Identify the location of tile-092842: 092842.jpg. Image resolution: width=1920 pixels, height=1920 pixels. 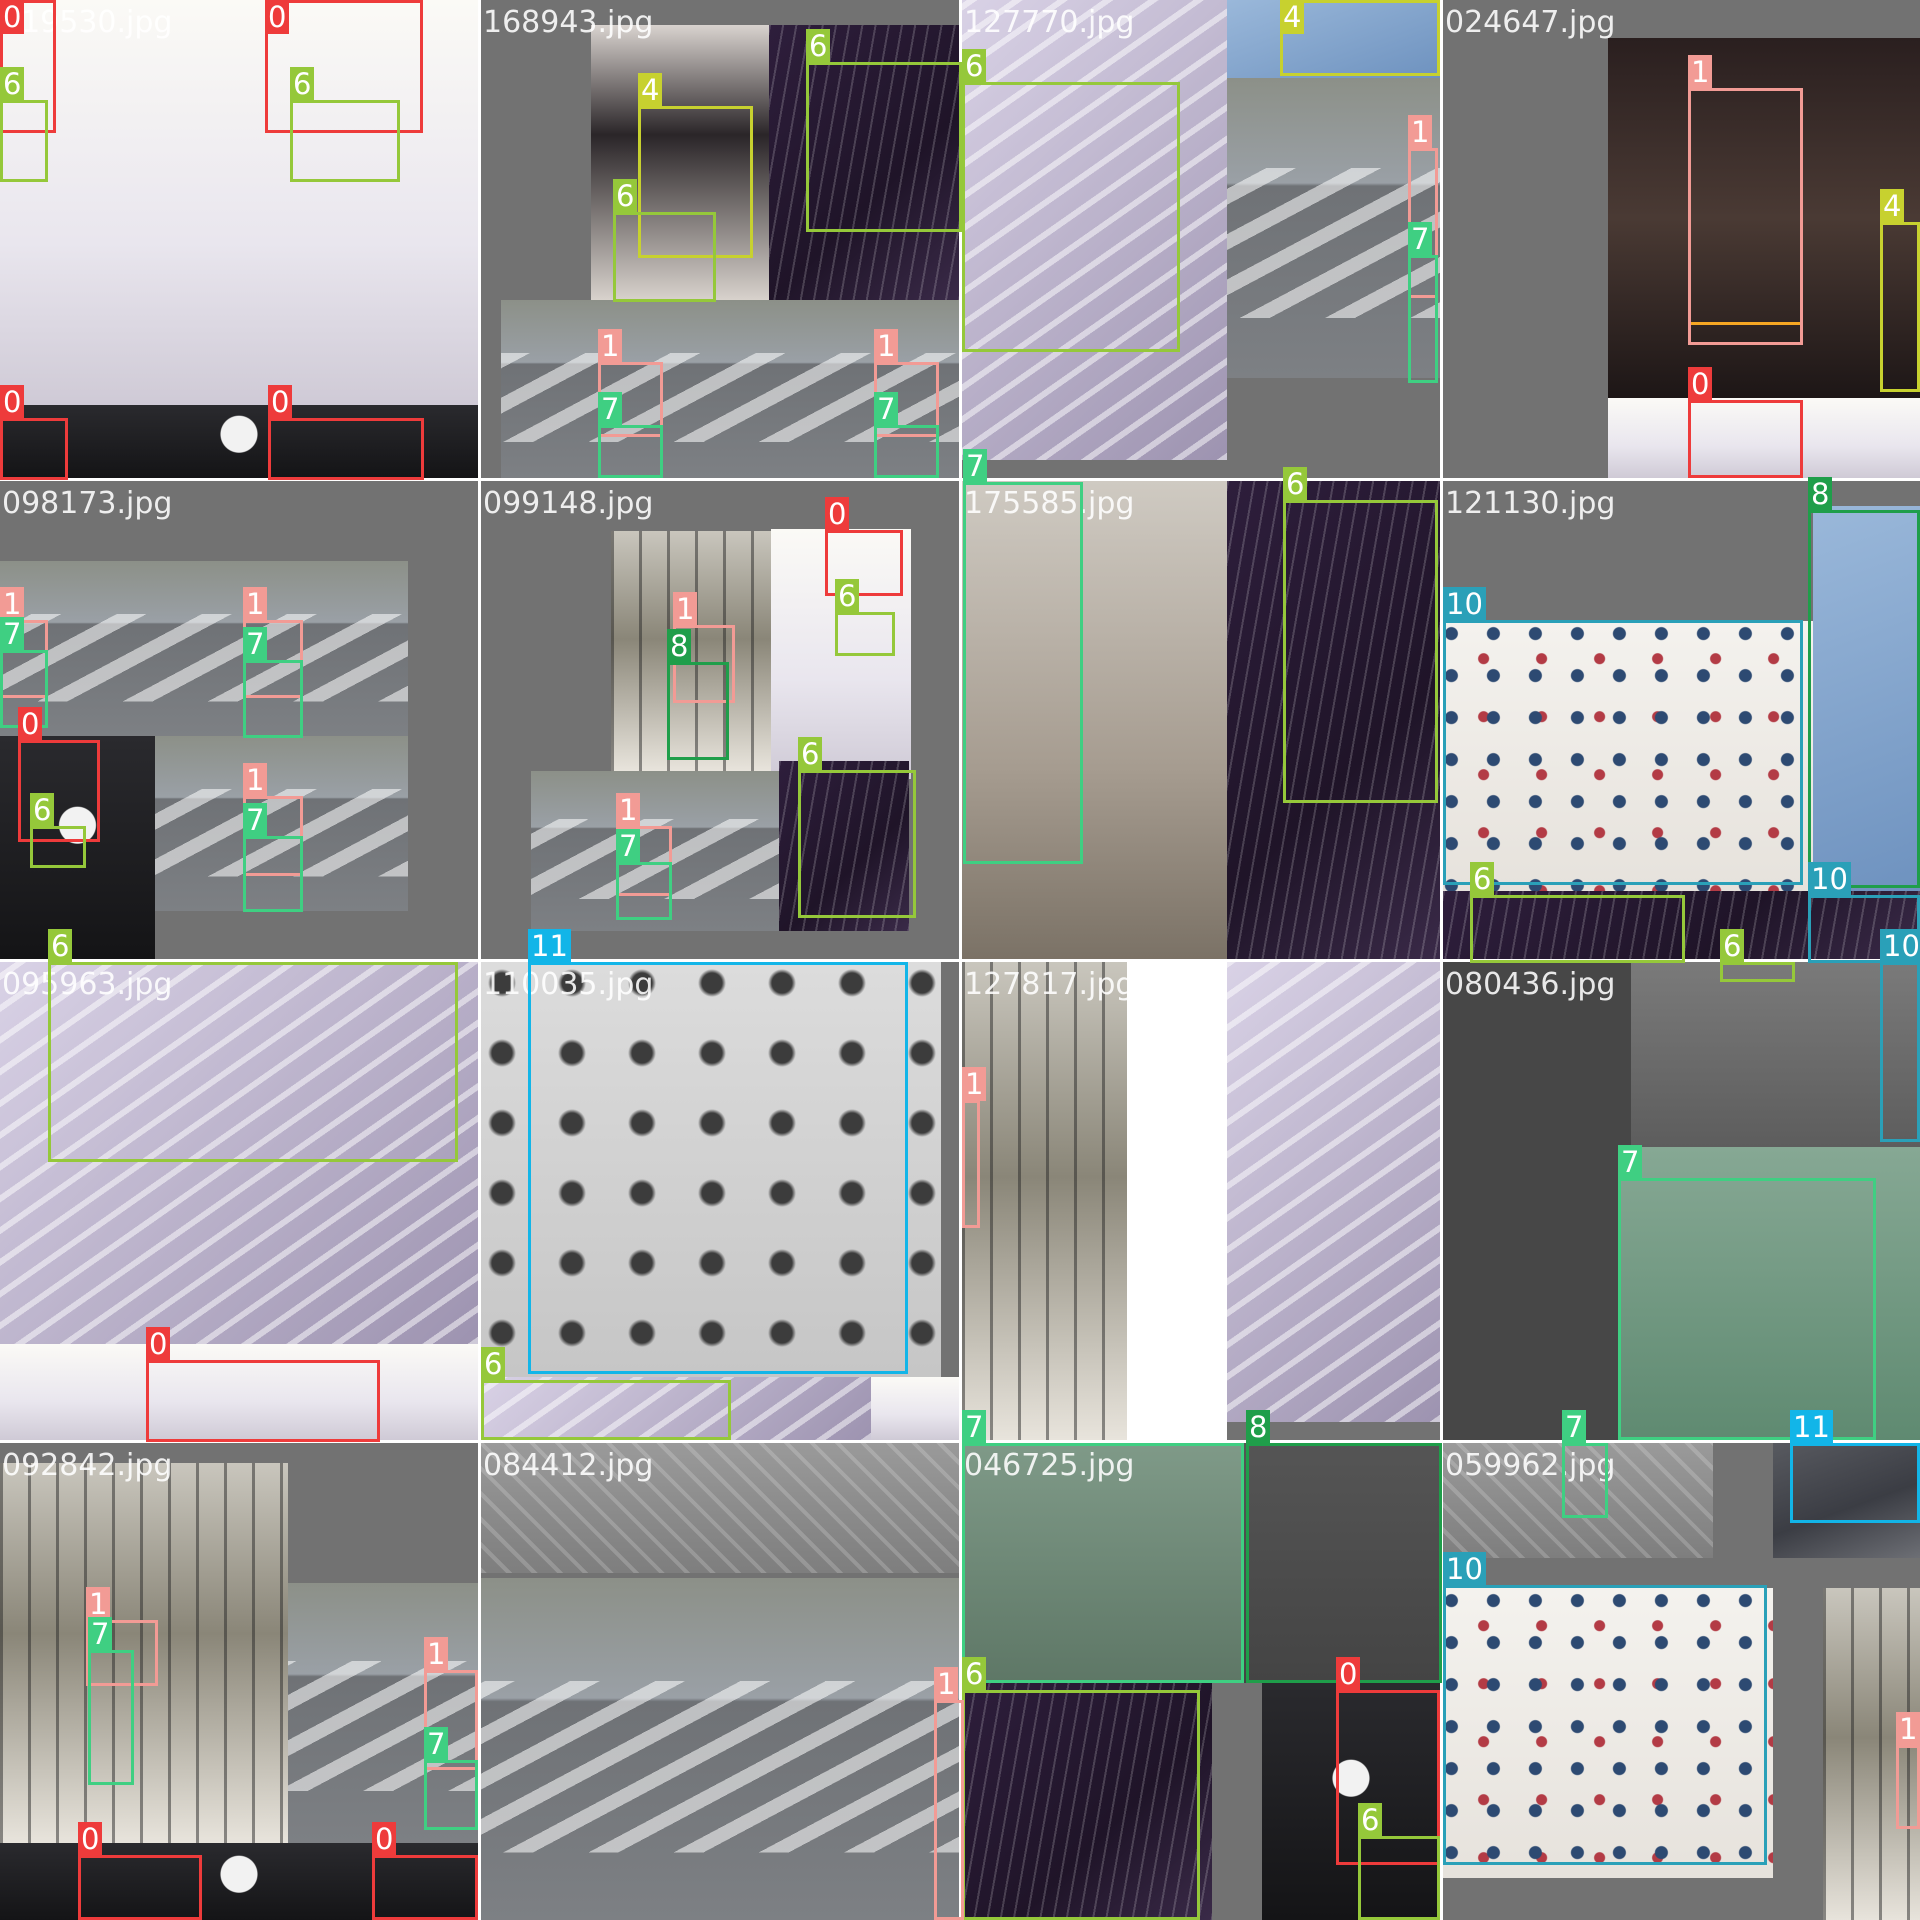
(239, 1681).